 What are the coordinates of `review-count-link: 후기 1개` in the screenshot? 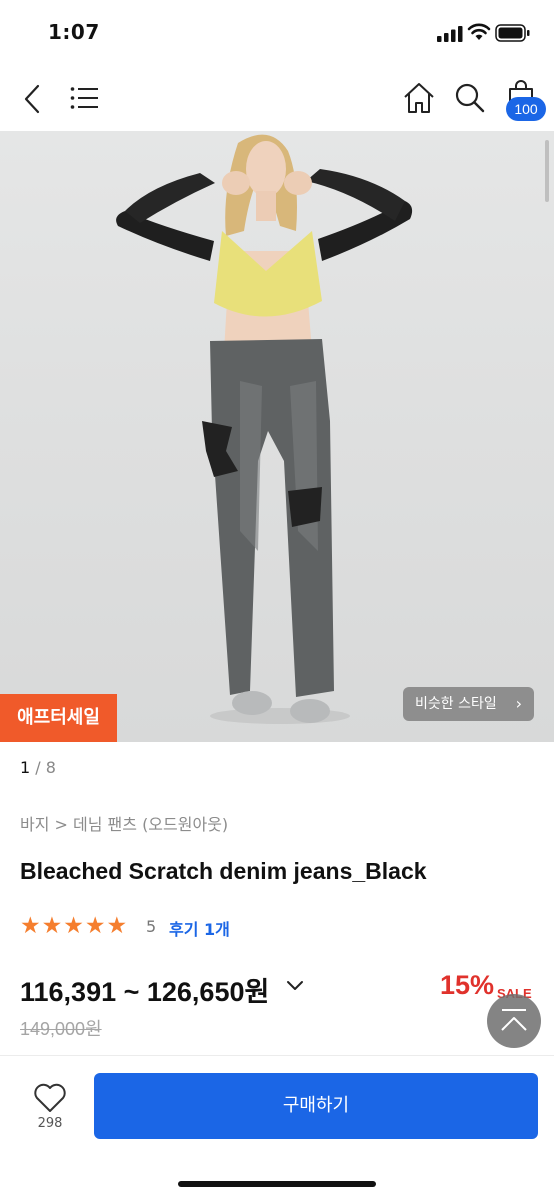 It's located at (199, 928).